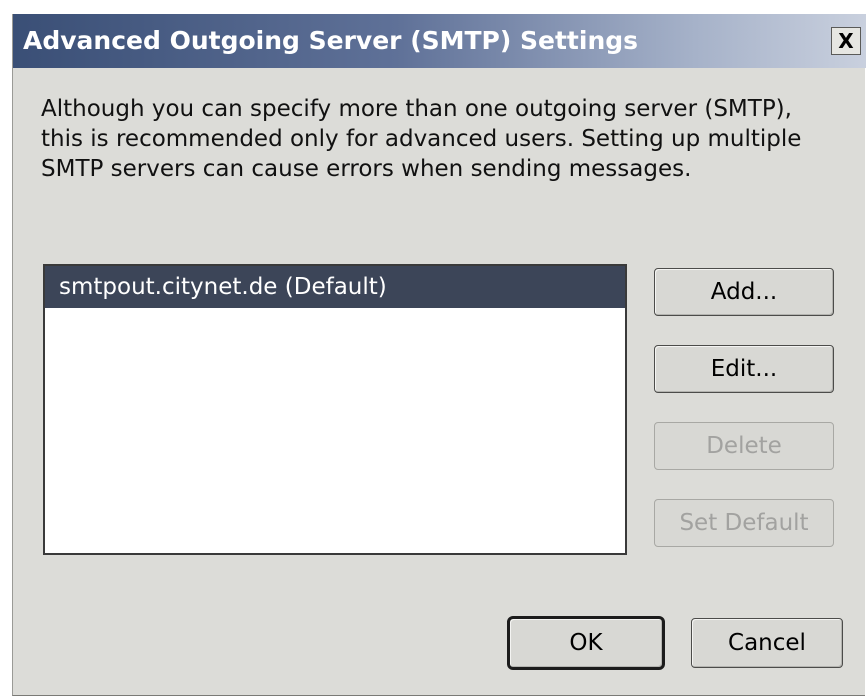 This screenshot has height=698, width=867. I want to click on delete-button: Delete, so click(744, 446).